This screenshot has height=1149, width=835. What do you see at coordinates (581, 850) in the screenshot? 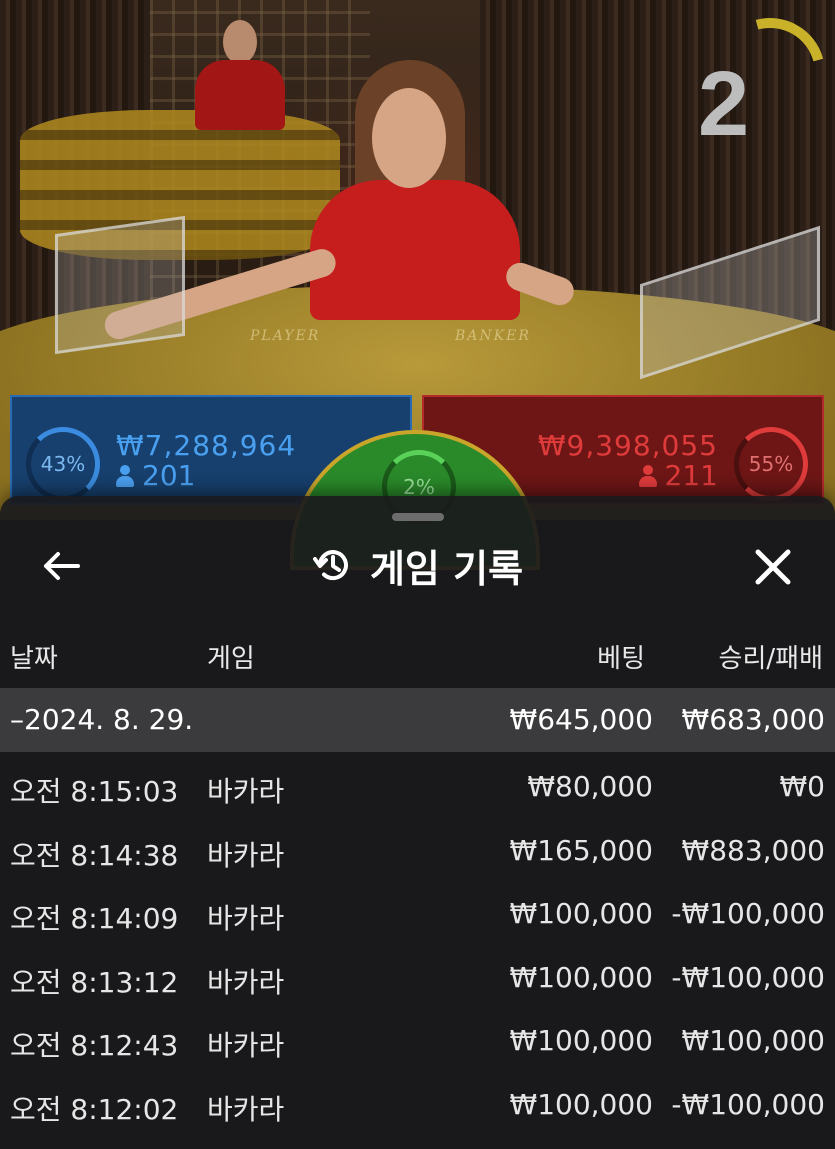
I see `round-bet: ₩165,000` at bounding box center [581, 850].